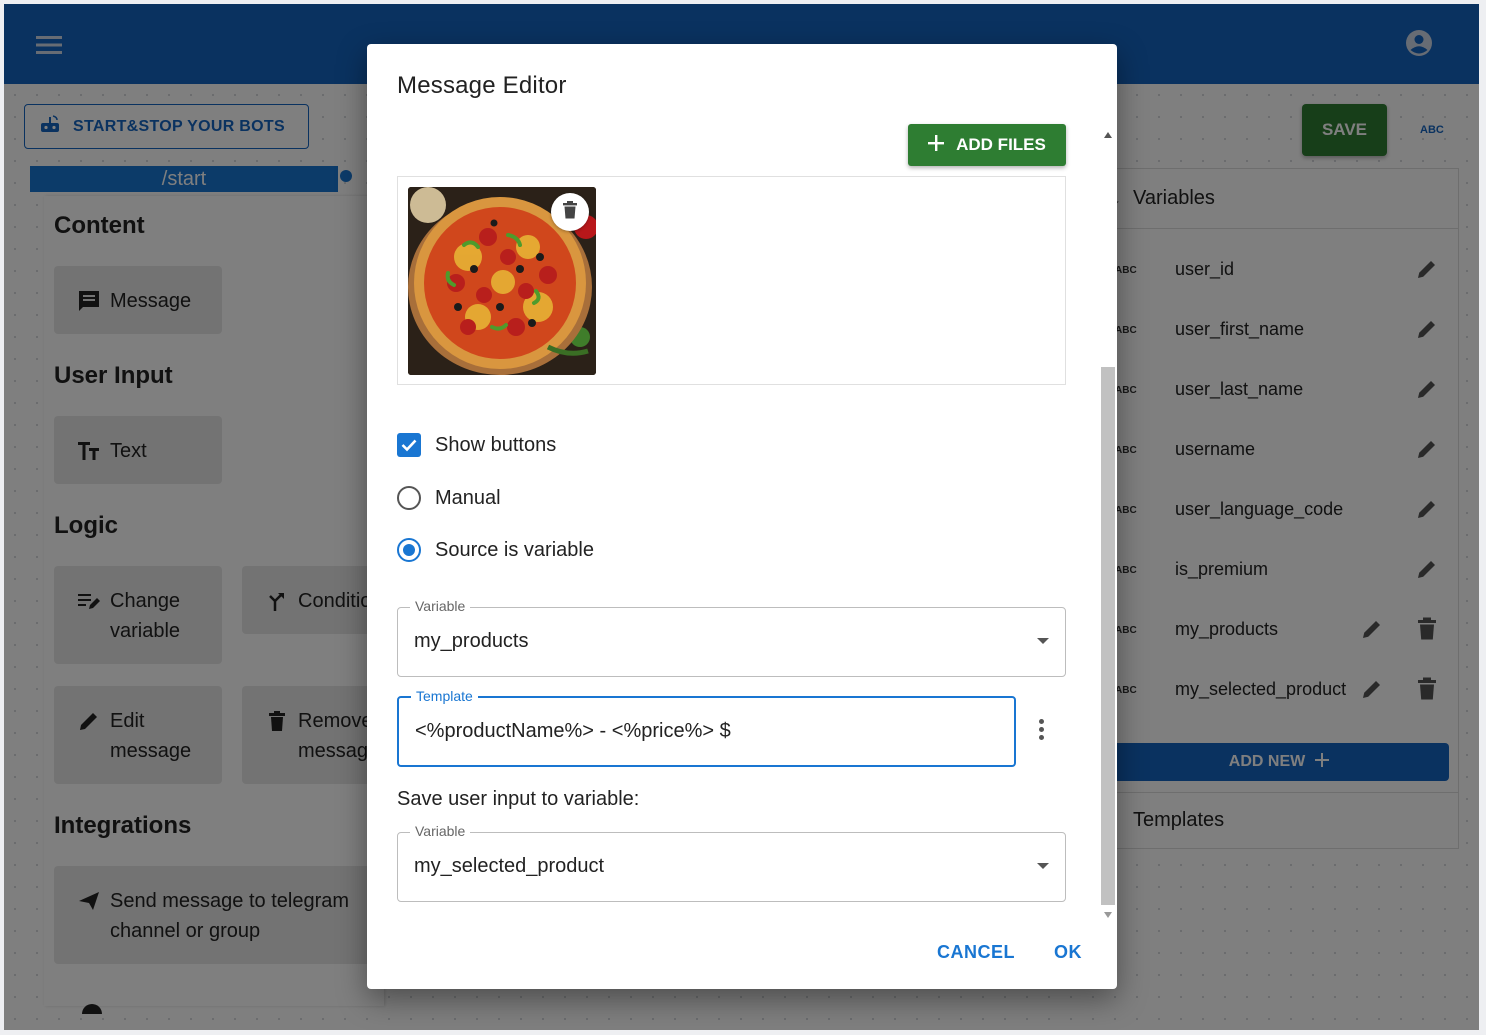 The height and width of the screenshot is (1035, 1486). I want to click on dialog-title: Message Editor, so click(482, 85).